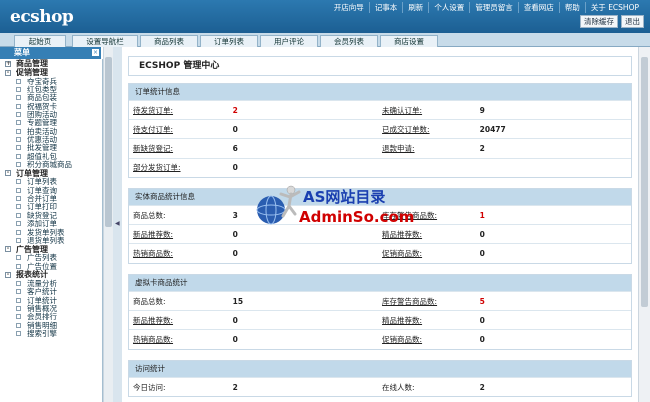 This screenshot has height=402, width=650. What do you see at coordinates (169, 41) in the screenshot?
I see `tab-goods-list: 商品列表` at bounding box center [169, 41].